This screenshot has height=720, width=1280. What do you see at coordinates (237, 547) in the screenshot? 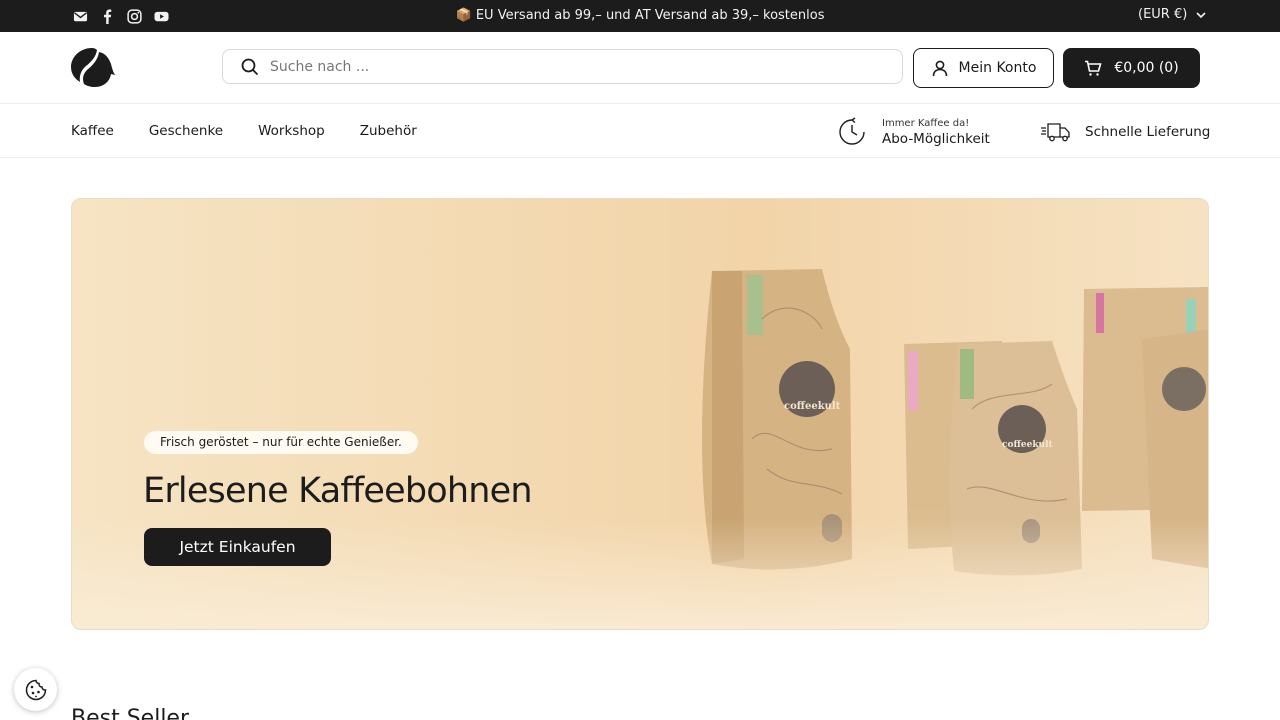
I see `shop-now-button: Jetzt Einkaufen` at bounding box center [237, 547].